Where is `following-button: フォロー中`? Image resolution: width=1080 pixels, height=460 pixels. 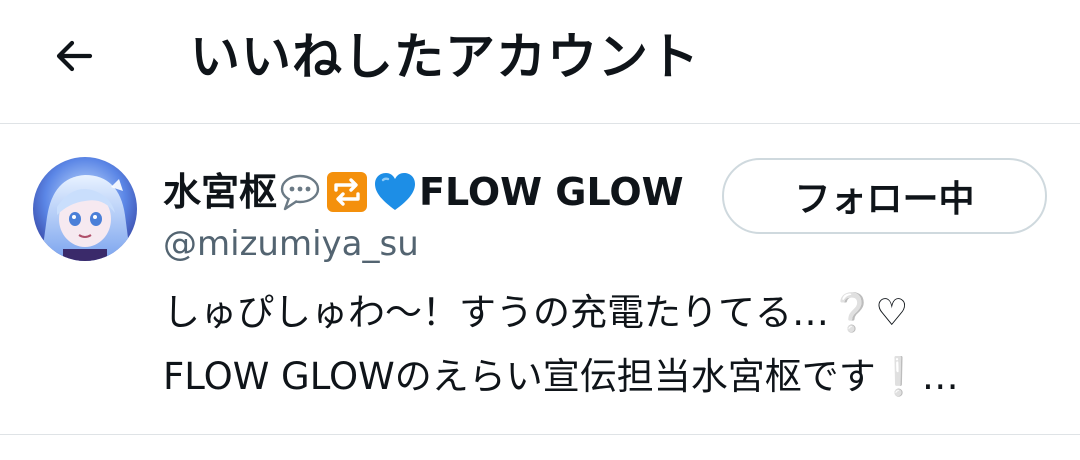
following-button: フォロー中 is located at coordinates (884, 196).